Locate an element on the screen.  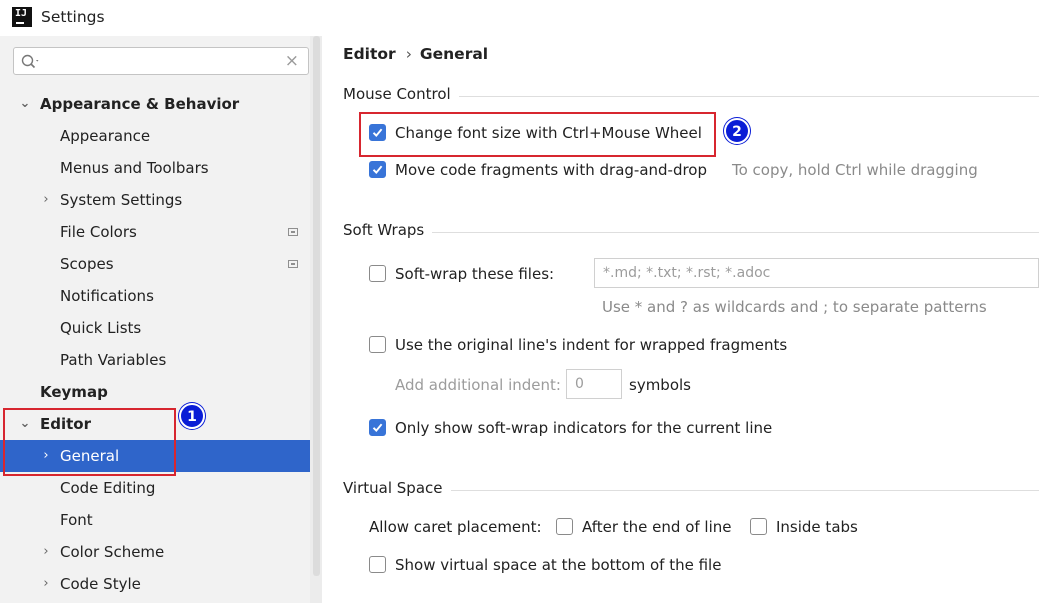
breadcrumb: Editor › General is located at coordinates (415, 54).